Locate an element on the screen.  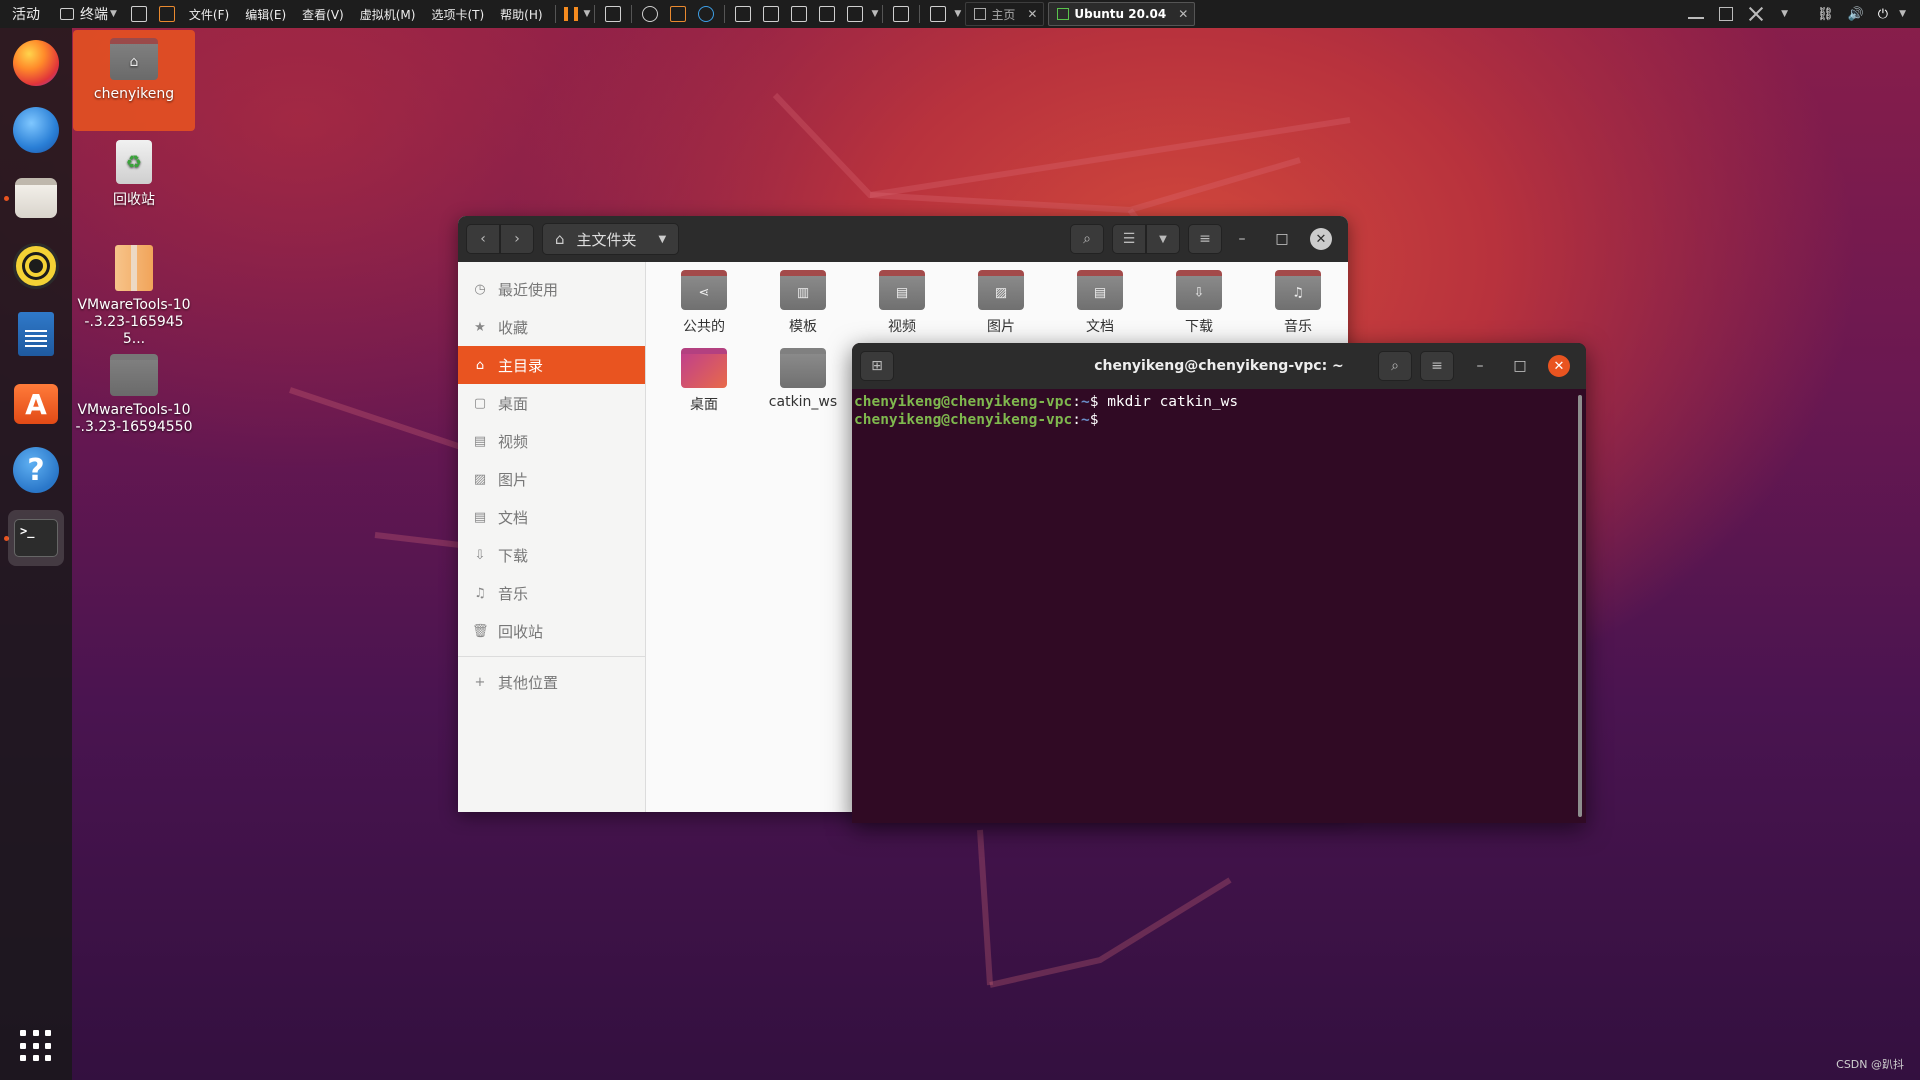
watermark: CSDN @趴抖 is located at coordinates (1870, 1064).